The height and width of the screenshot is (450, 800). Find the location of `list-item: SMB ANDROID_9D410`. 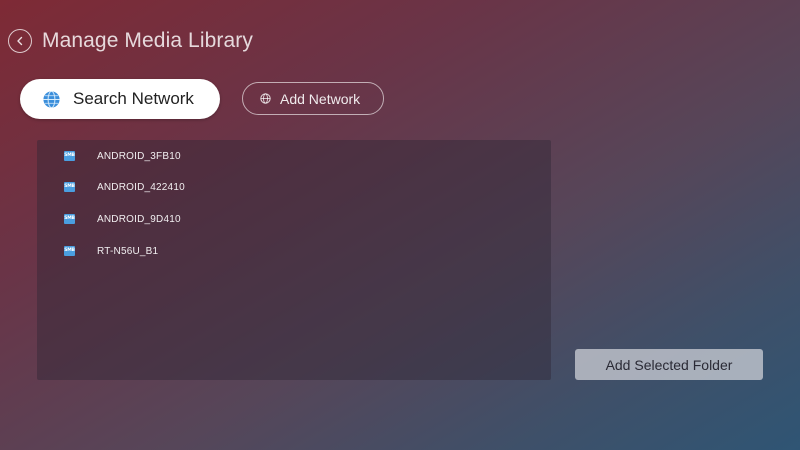

list-item: SMB ANDROID_9D410 is located at coordinates (294, 219).